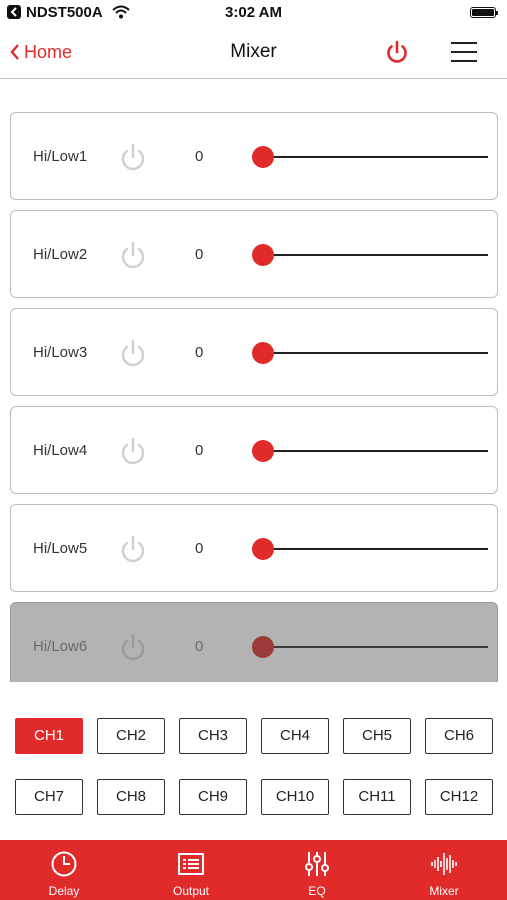 This screenshot has width=507, height=900. Describe the element at coordinates (213, 736) in the screenshot. I see `channel-button-ch3: CH3` at that location.